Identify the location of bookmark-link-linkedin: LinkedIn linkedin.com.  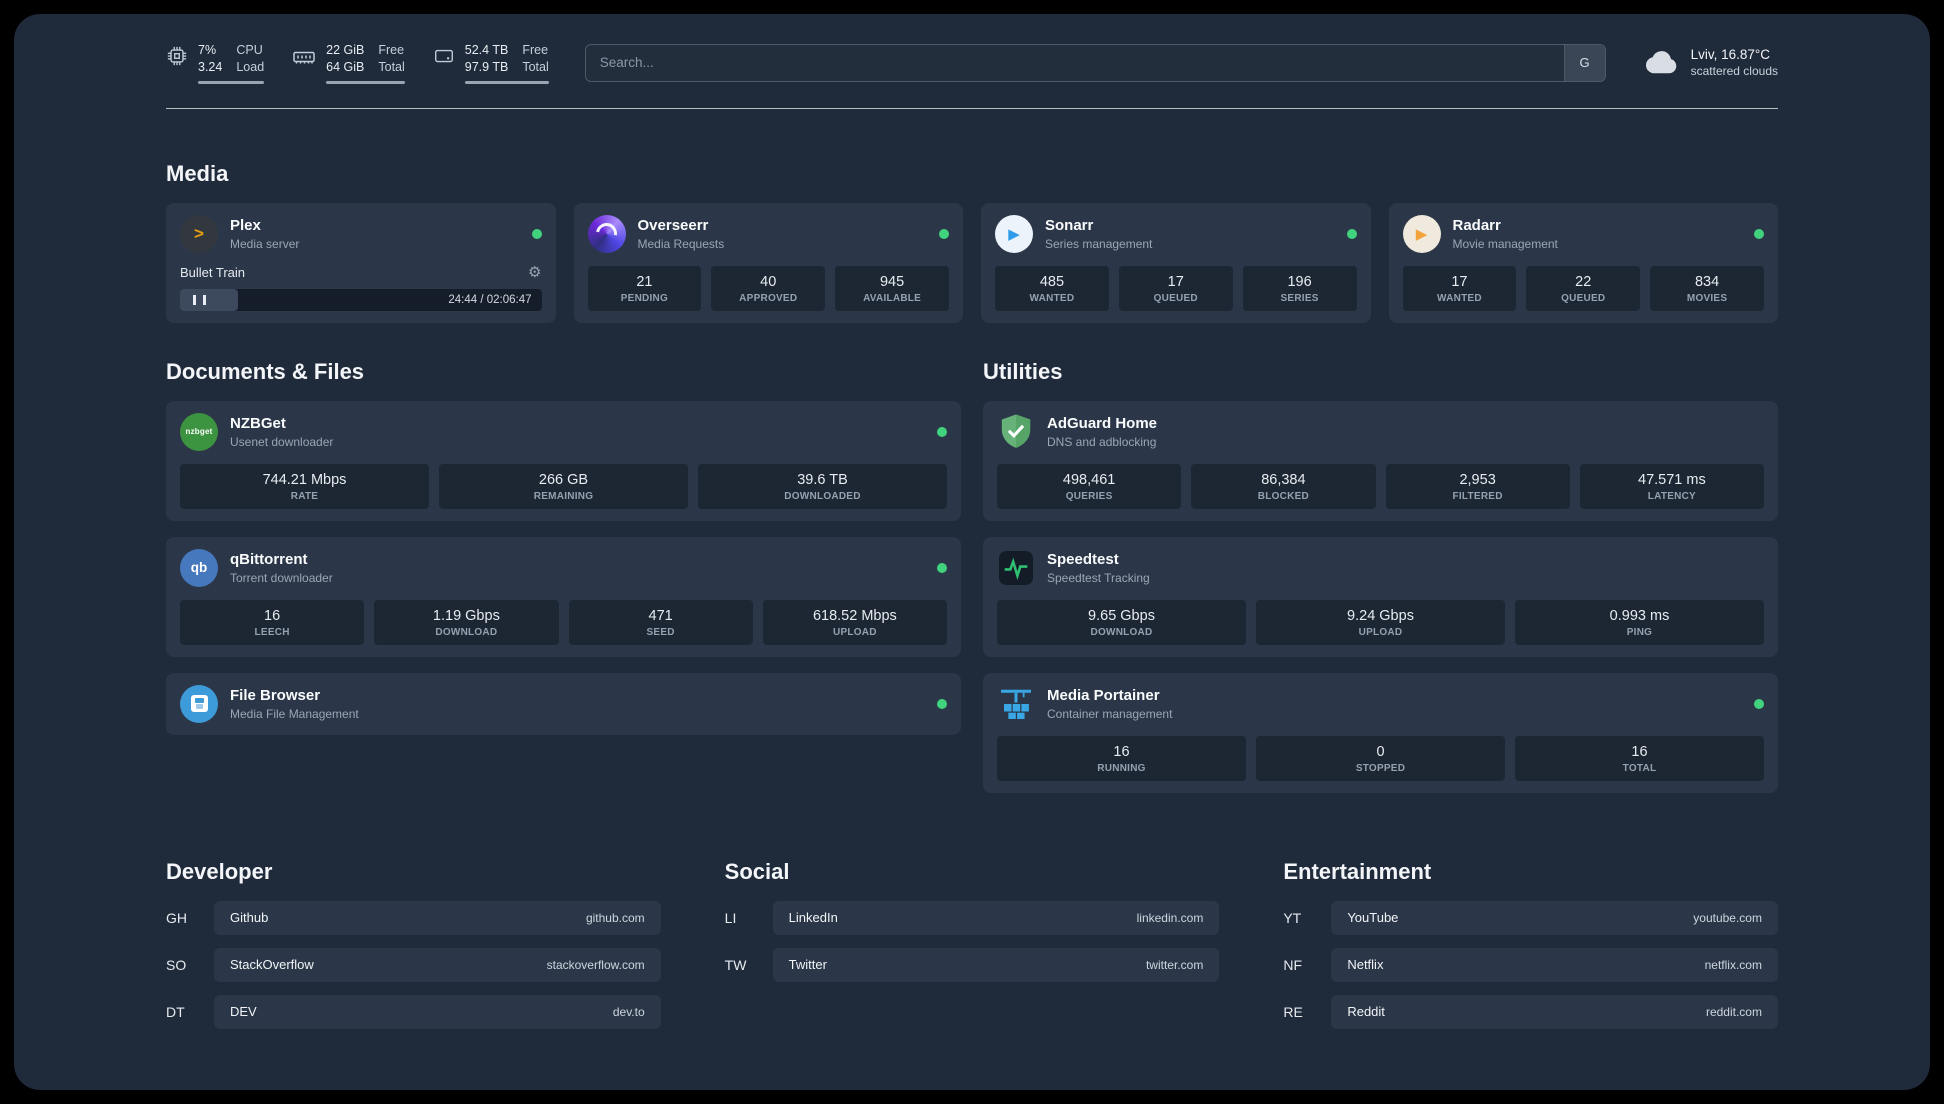
(996, 917).